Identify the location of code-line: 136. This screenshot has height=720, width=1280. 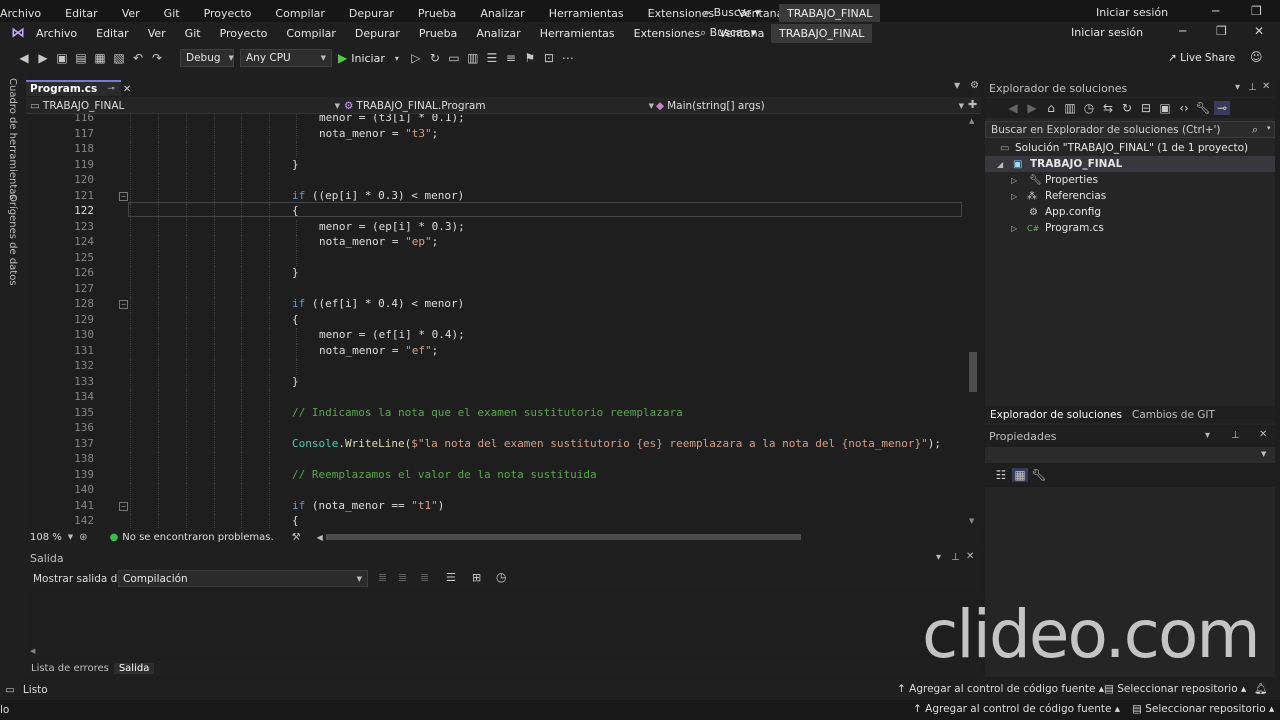
(496, 429).